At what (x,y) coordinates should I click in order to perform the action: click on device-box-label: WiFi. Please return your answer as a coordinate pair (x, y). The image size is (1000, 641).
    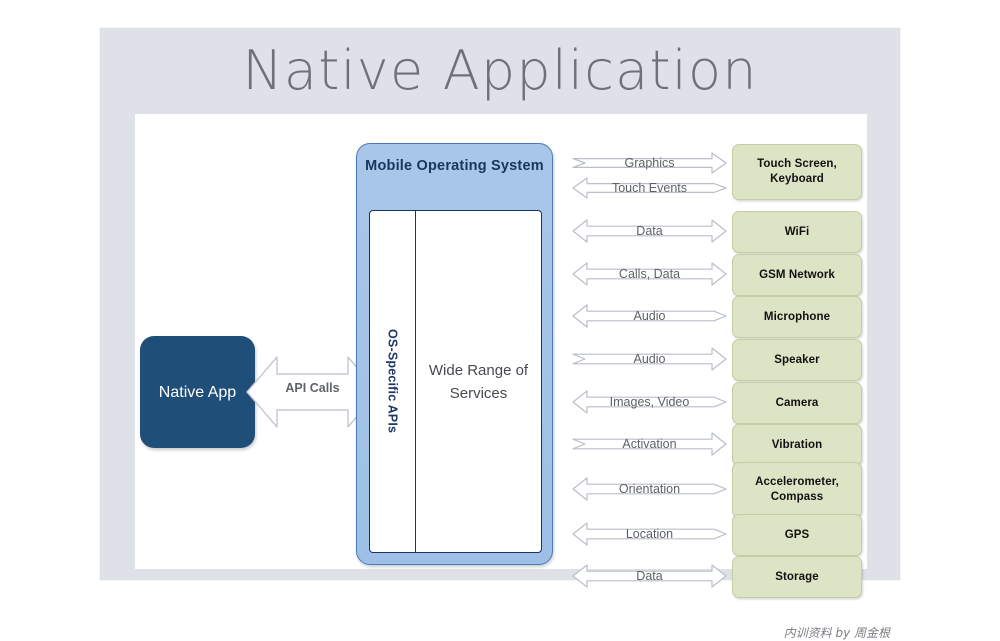
    Looking at the image, I should click on (797, 231).